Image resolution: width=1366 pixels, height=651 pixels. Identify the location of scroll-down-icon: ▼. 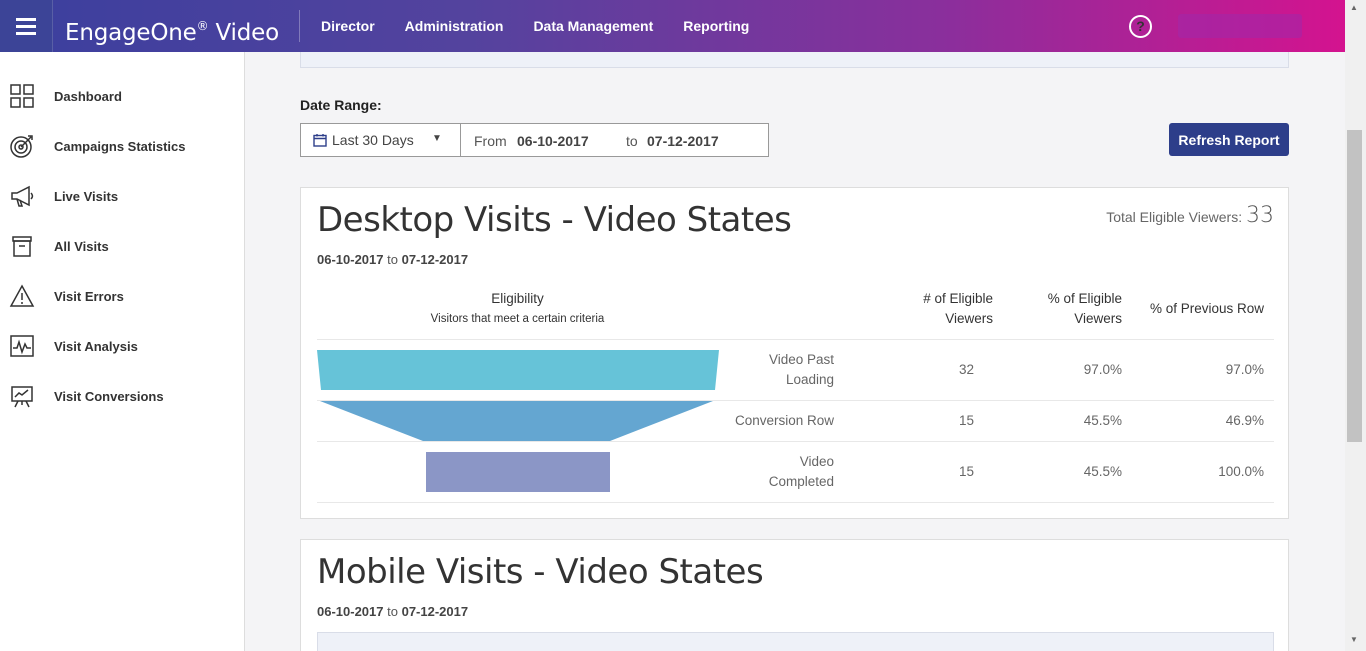
(1354, 639).